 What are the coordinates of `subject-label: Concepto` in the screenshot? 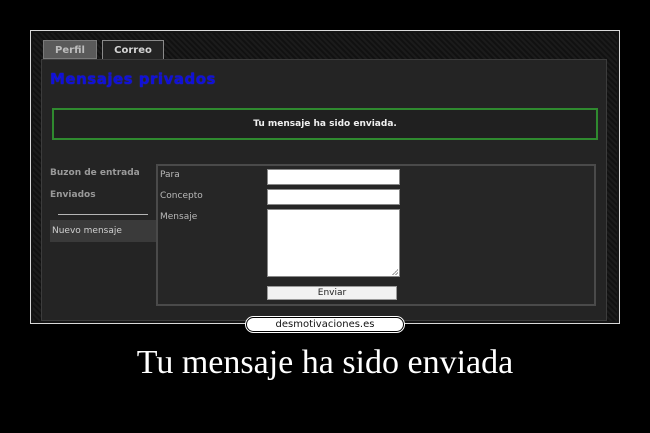 It's located at (181, 196).